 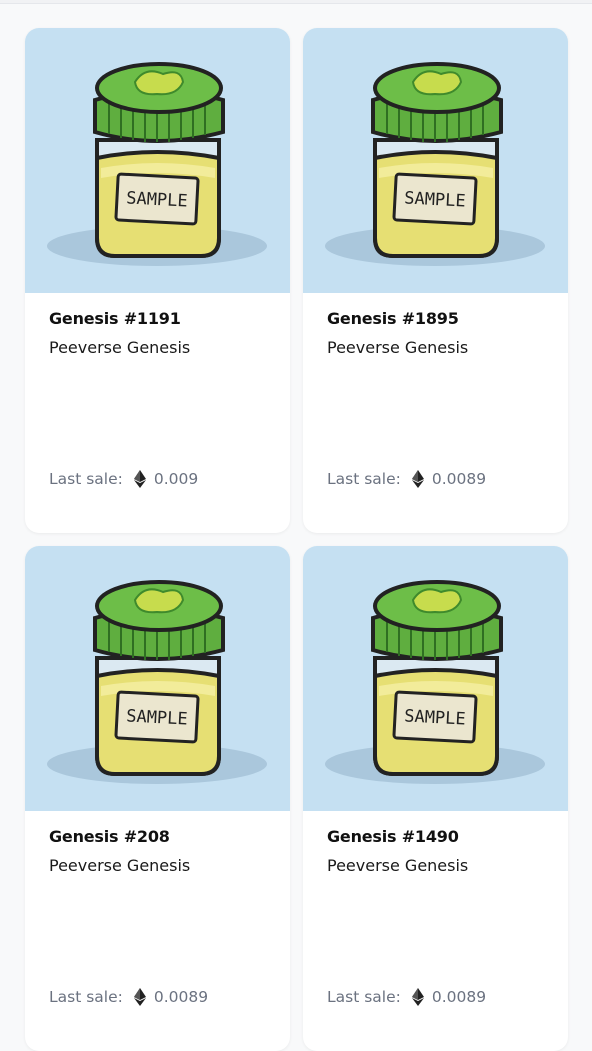 I want to click on nft-title: Genesis #1191, so click(x=157, y=318).